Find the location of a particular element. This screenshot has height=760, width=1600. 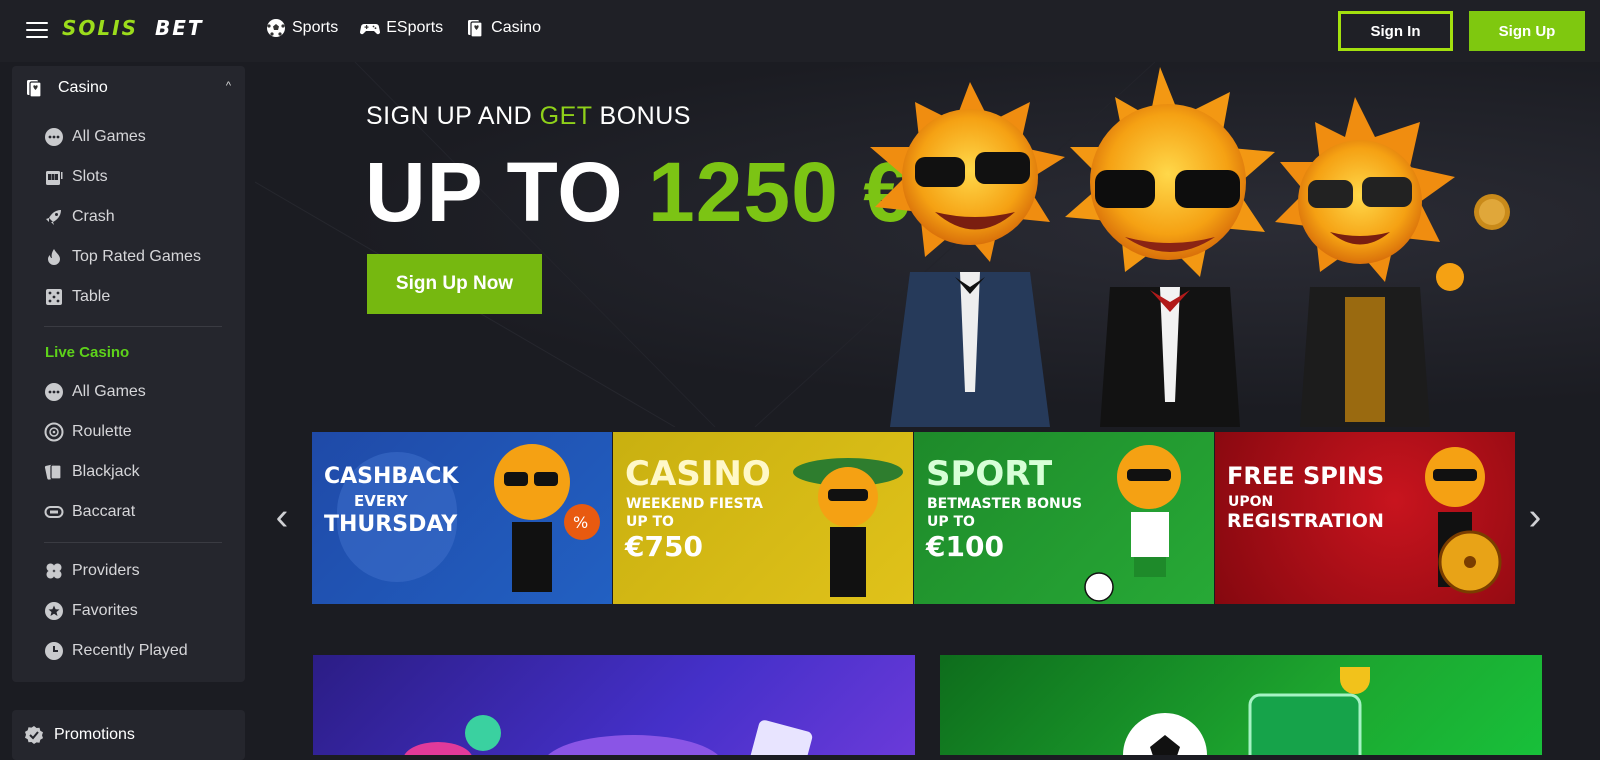

sidebar-item-promotions: Promotions is located at coordinates (128, 735).